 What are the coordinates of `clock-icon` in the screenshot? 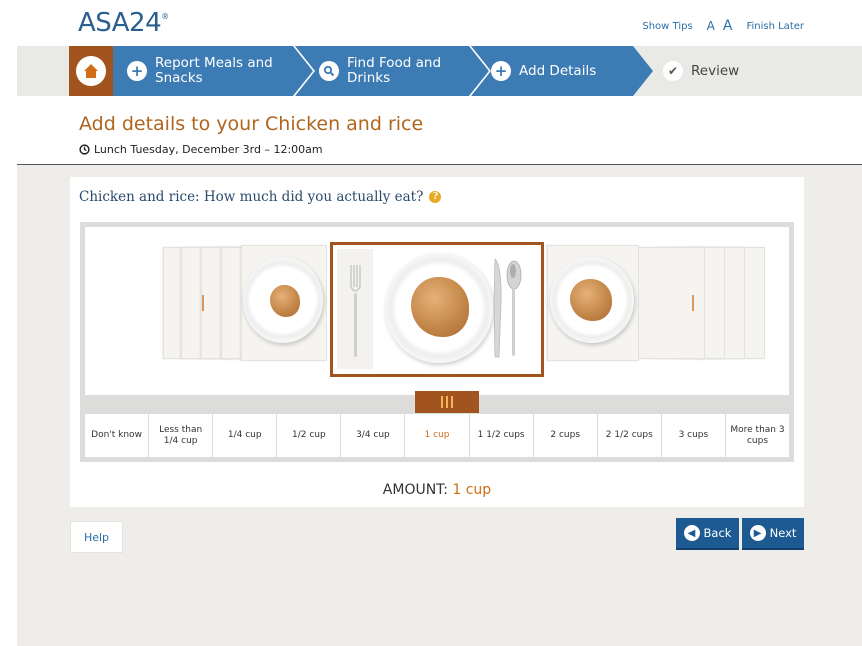 It's located at (84, 149).